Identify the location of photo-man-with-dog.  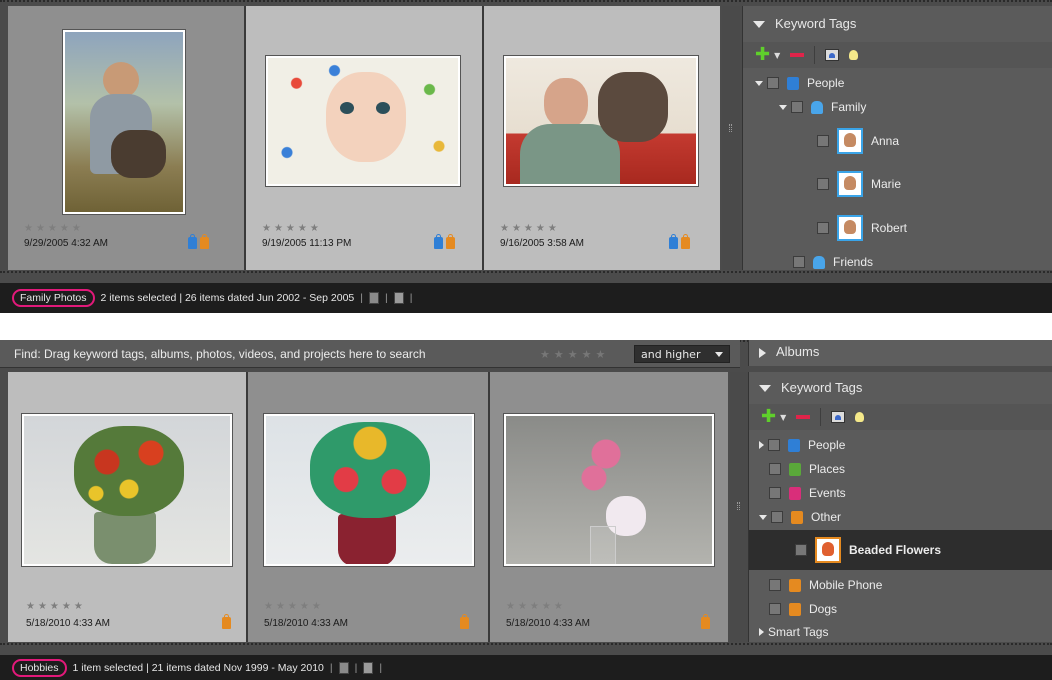
(601, 121).